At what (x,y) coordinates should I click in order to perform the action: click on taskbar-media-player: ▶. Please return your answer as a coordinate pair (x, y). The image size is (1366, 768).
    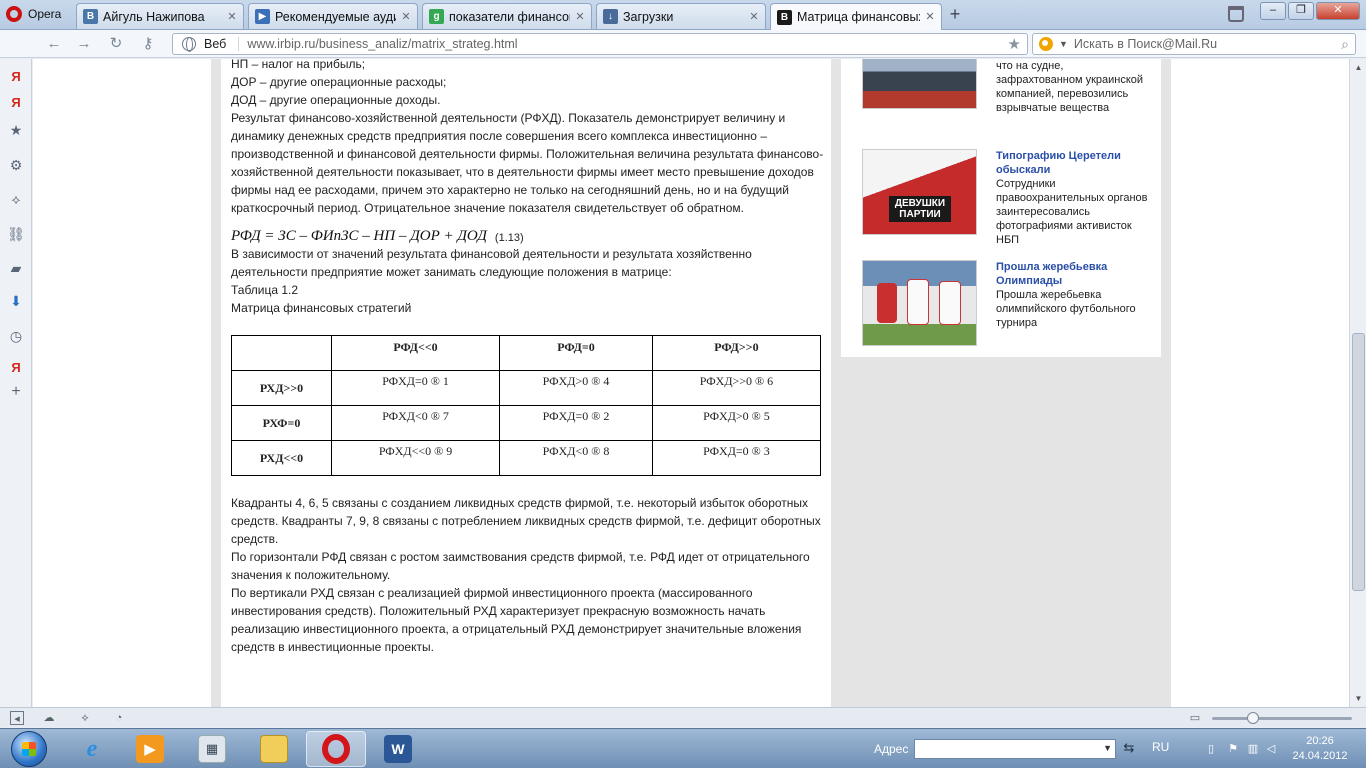
    Looking at the image, I should click on (150, 749).